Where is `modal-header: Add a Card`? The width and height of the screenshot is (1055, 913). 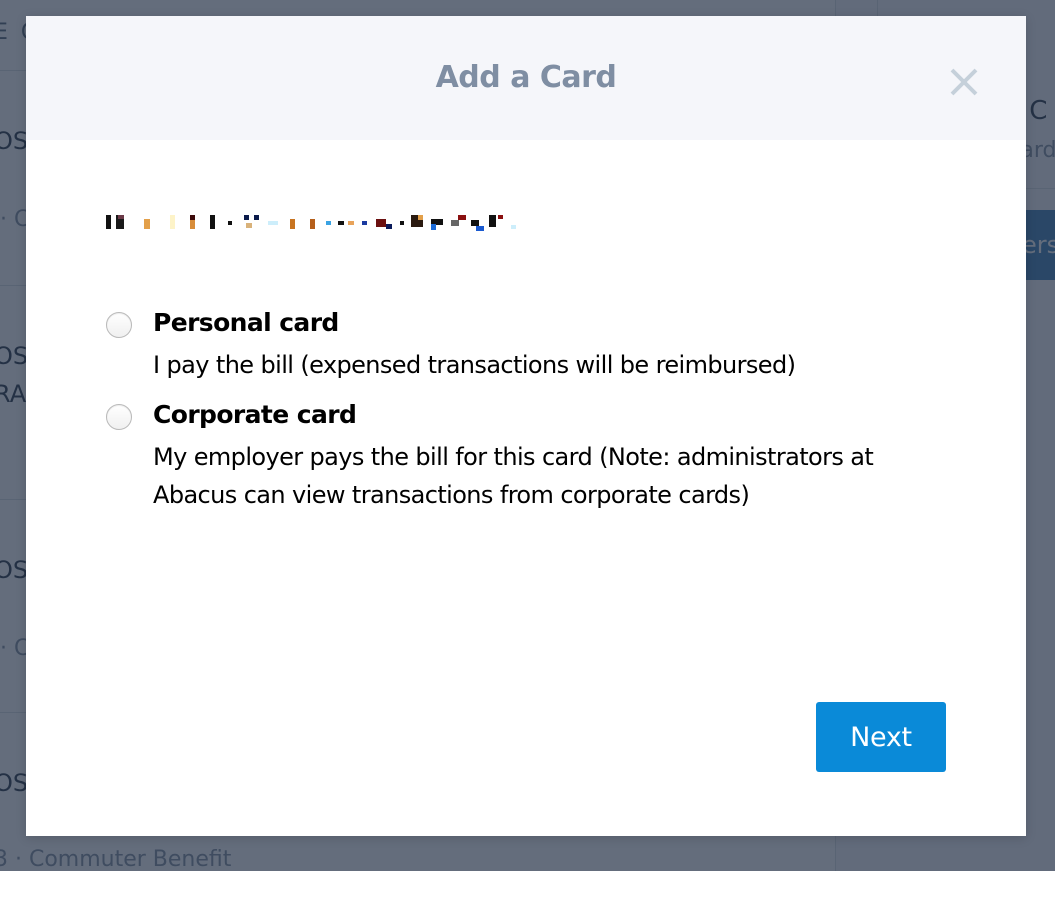 modal-header: Add a Card is located at coordinates (526, 78).